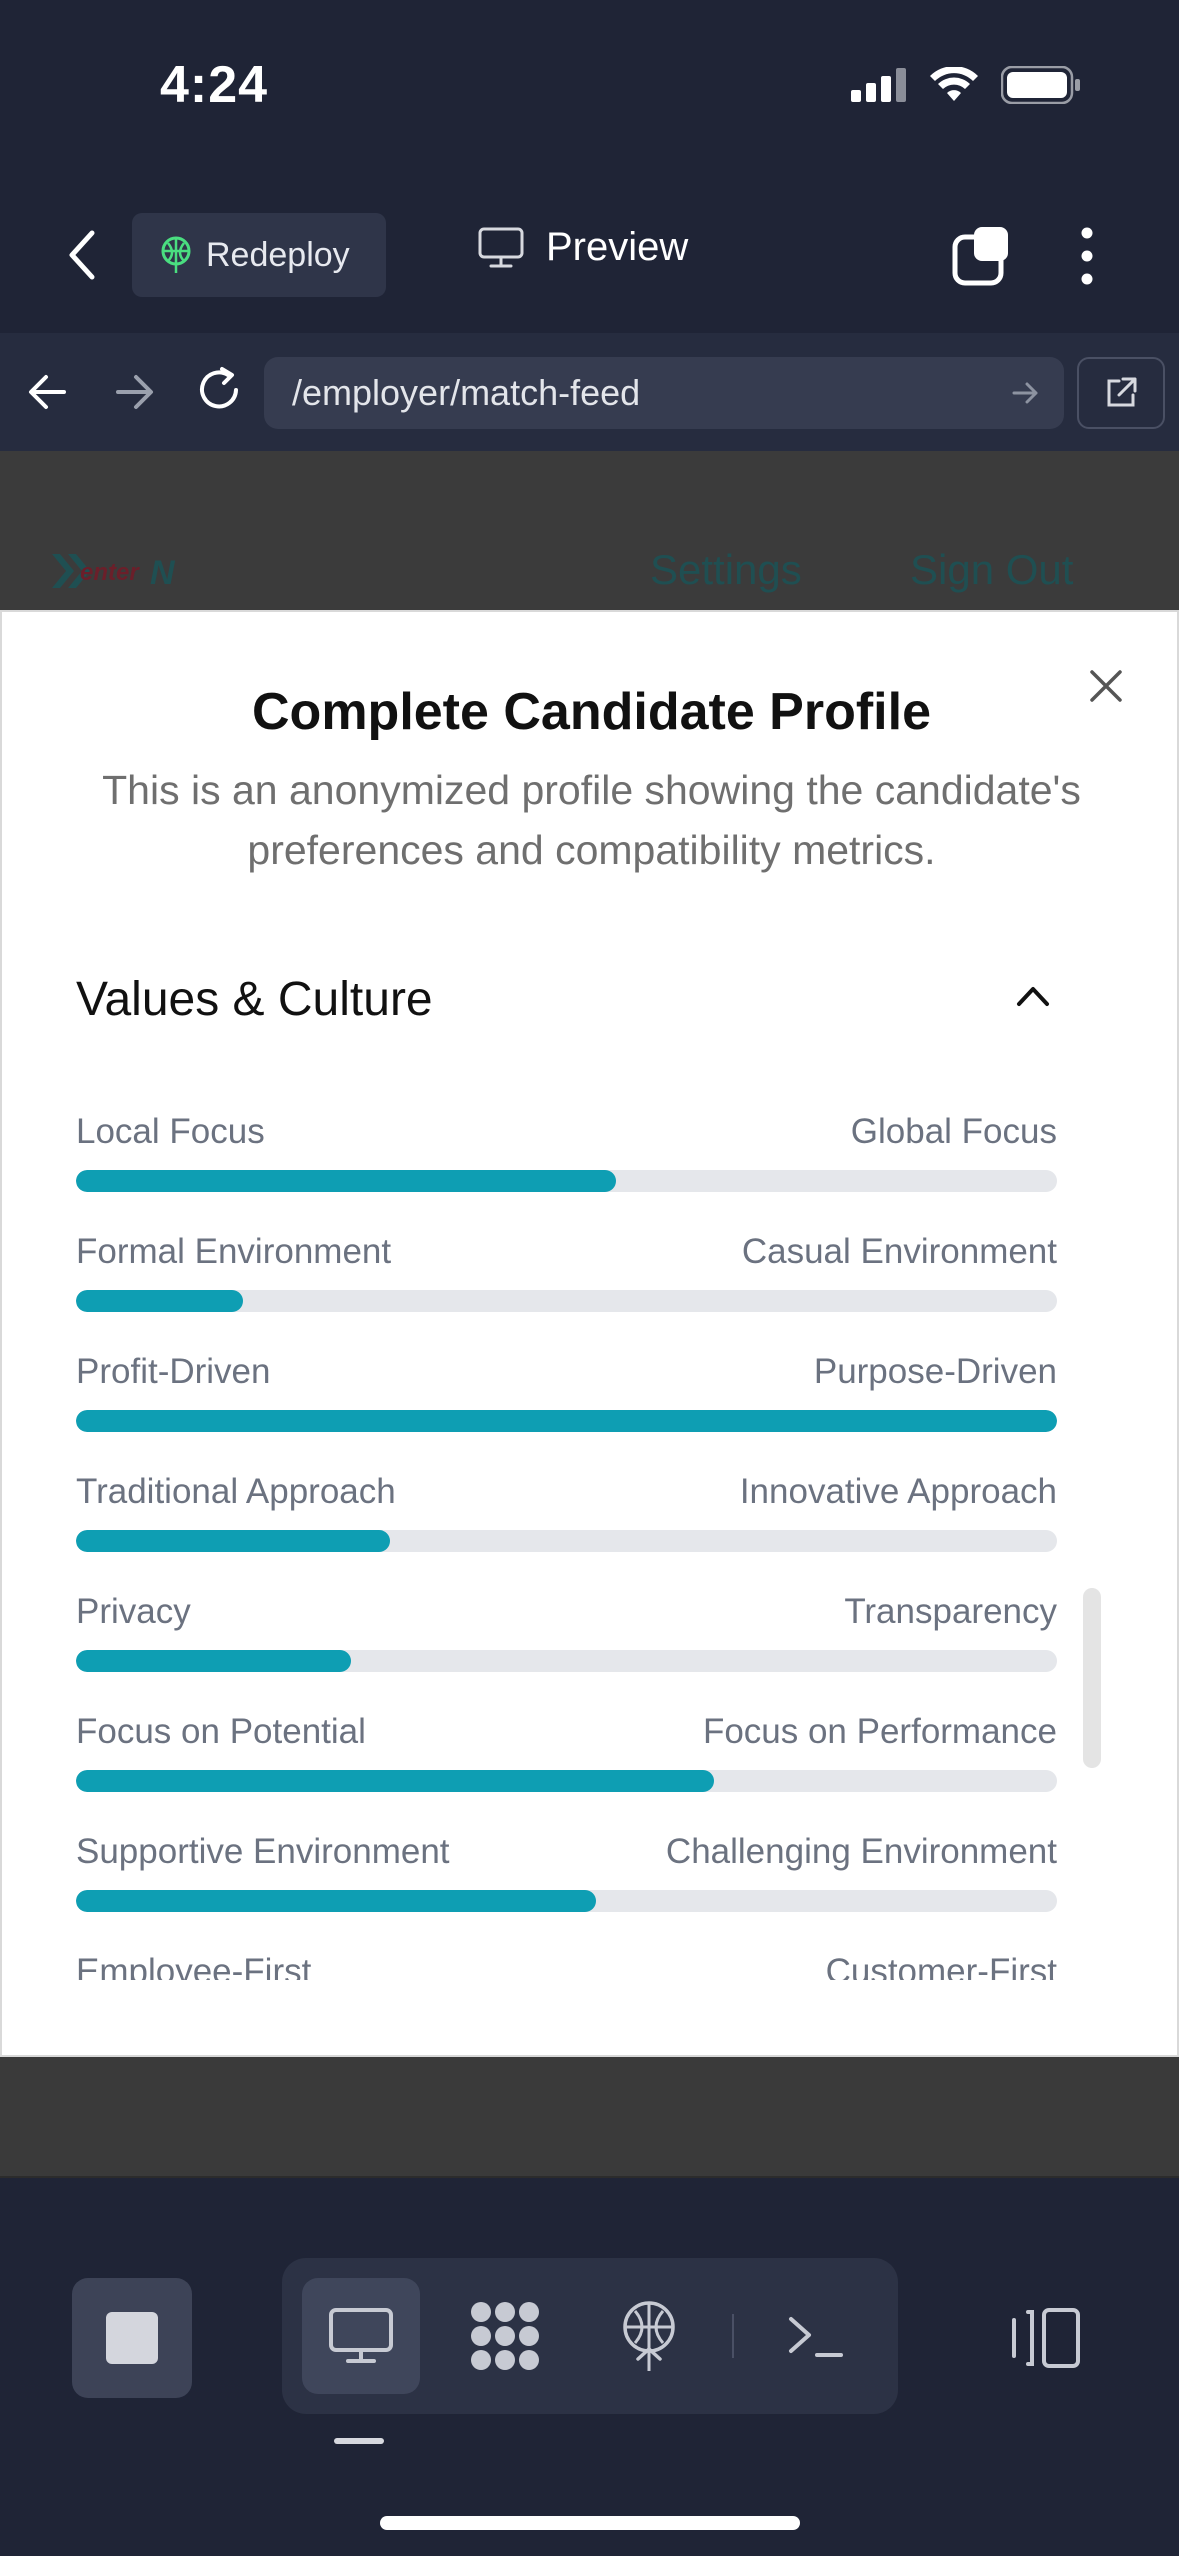 The height and width of the screenshot is (2556, 1179). Describe the element at coordinates (953, 1131) in the screenshot. I see `slider-right-label: Global Focus` at that location.